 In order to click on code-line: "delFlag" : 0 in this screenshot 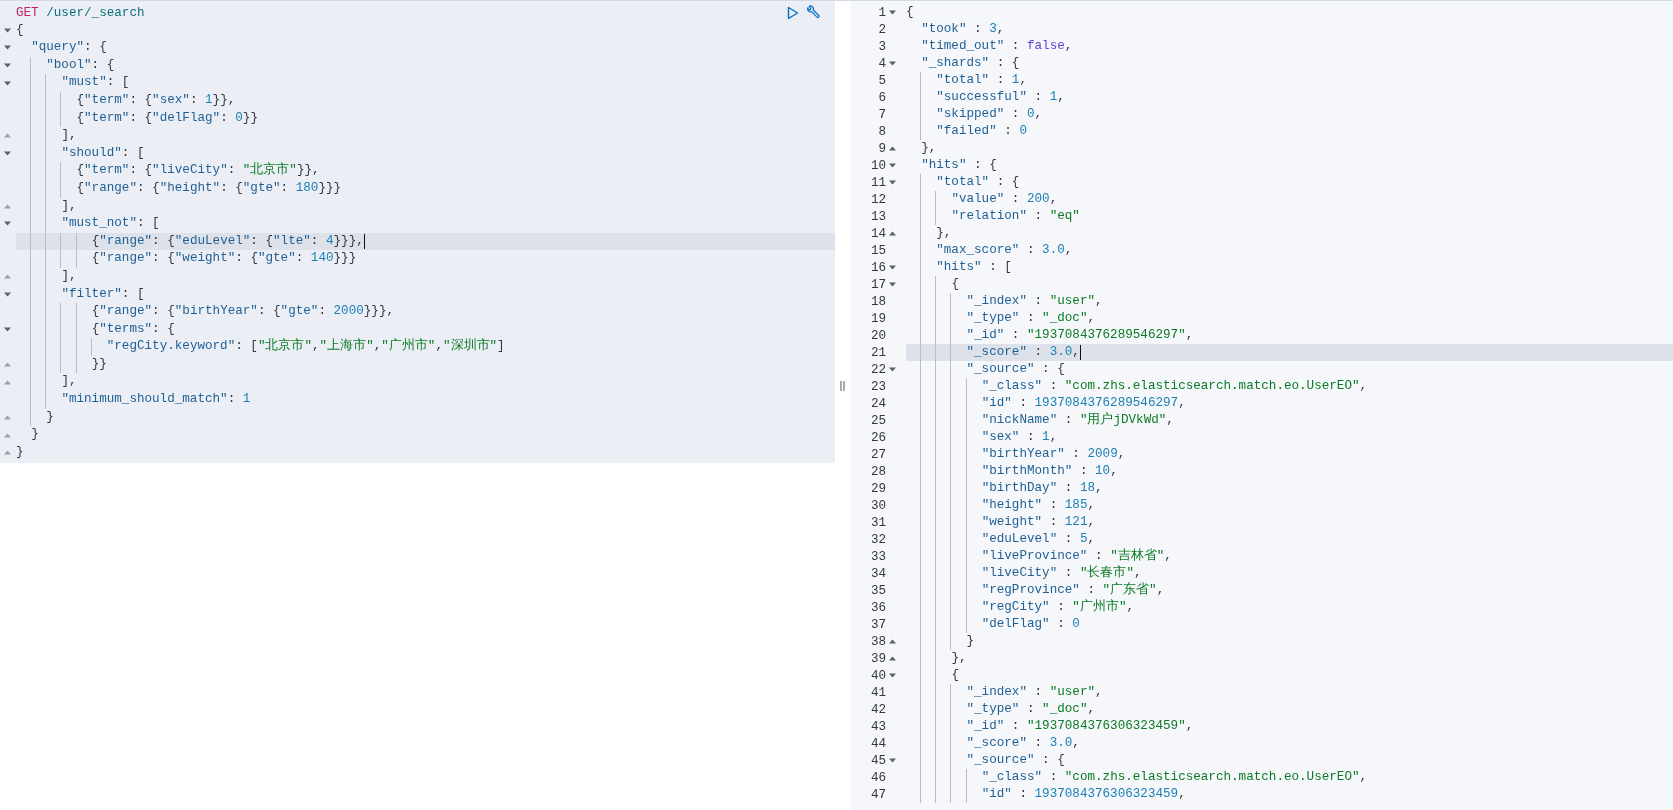, I will do `click(1289, 624)`.